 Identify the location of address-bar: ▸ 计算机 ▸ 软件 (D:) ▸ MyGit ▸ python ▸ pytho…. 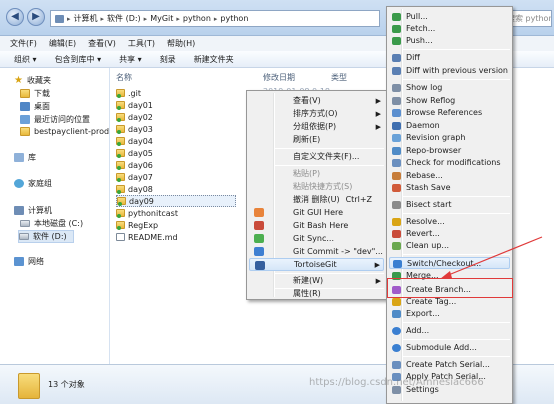
(215, 18).